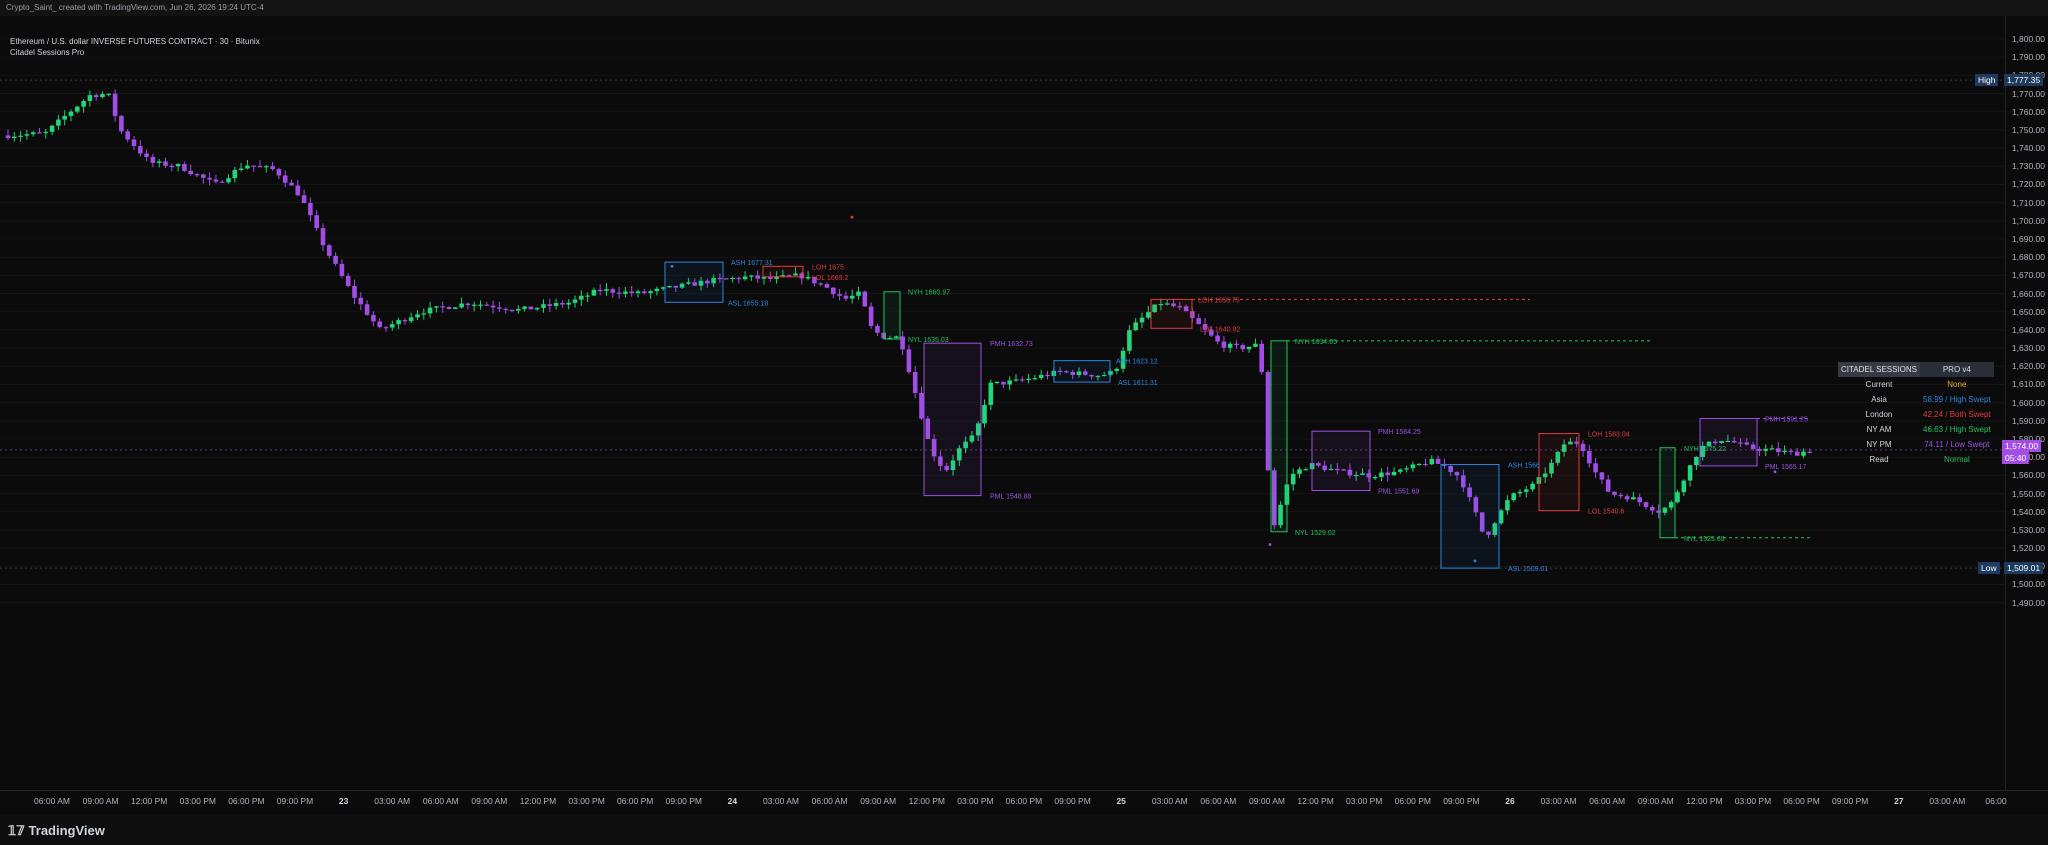 Image resolution: width=2048 pixels, height=845 pixels. I want to click on session-box-ny-am, so click(892, 315).